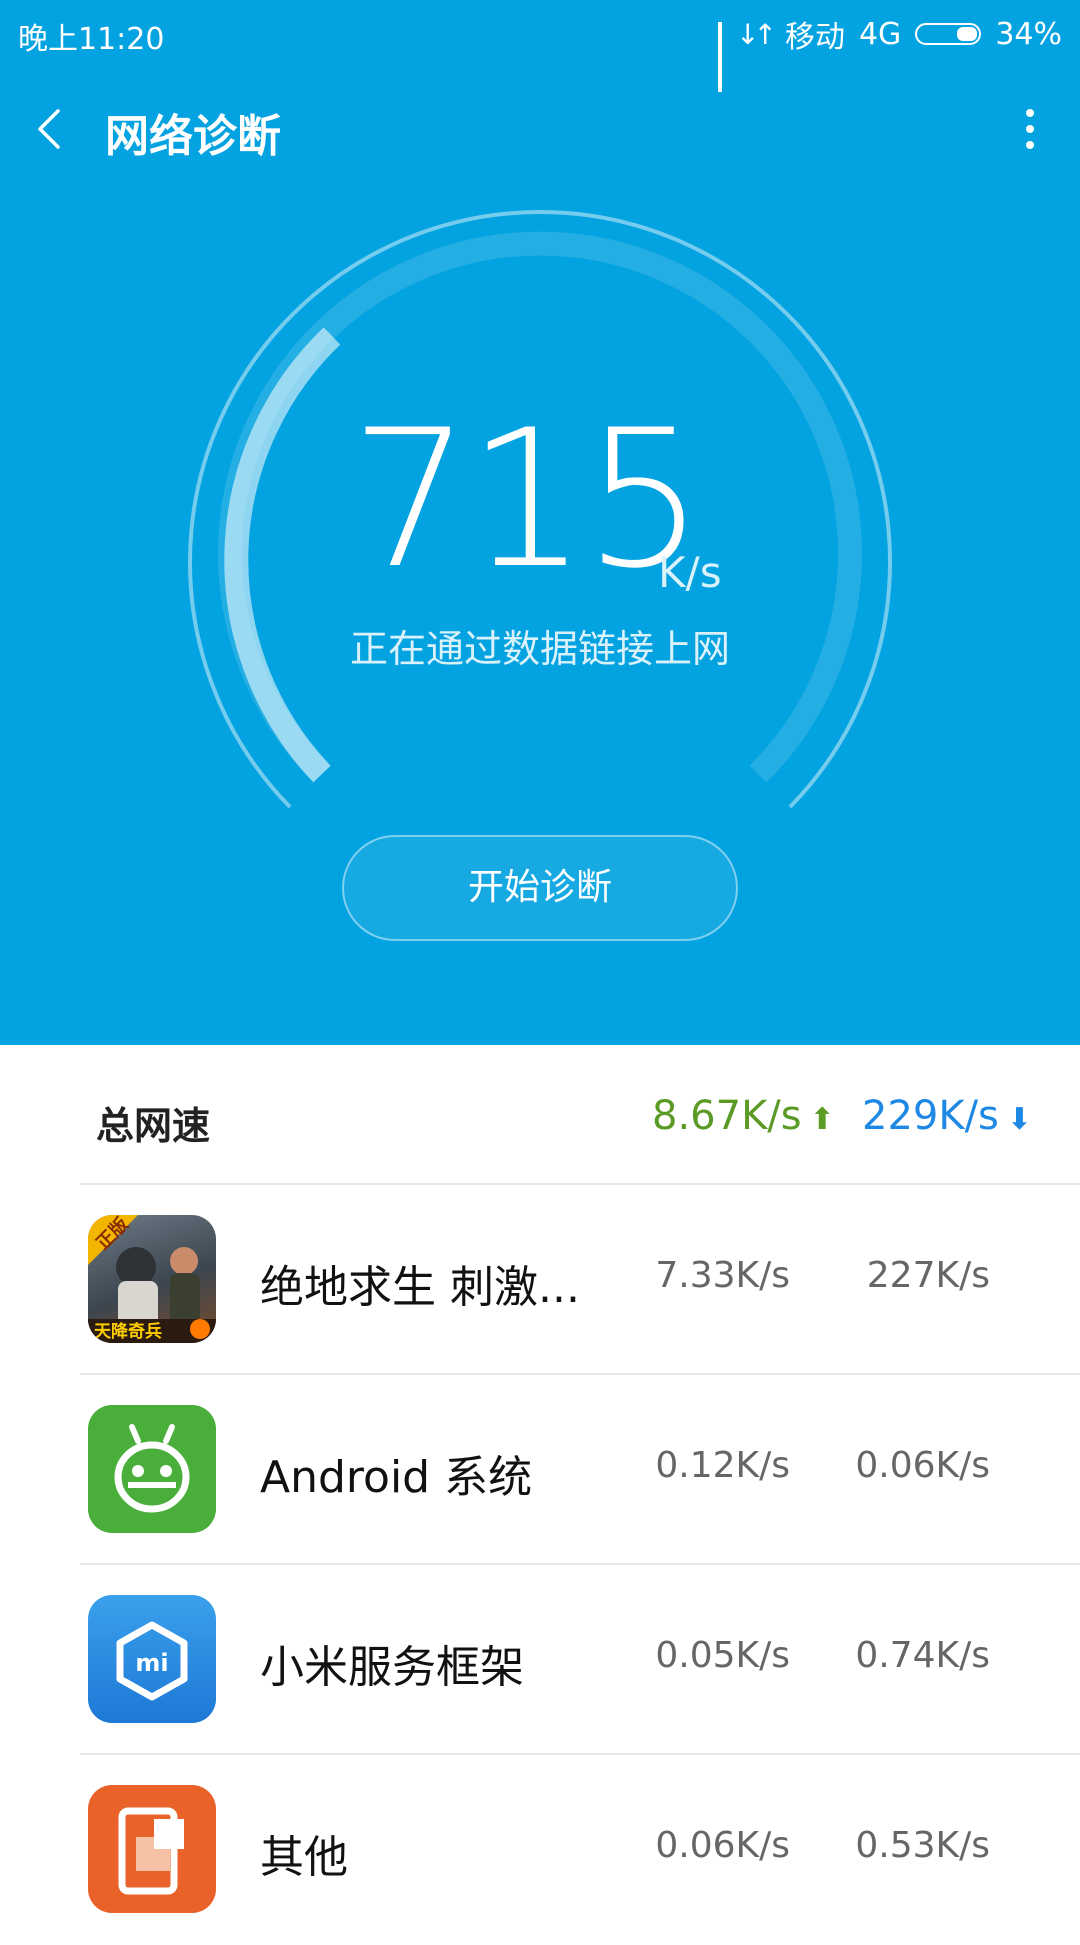 Image resolution: width=1080 pixels, height=1945 pixels. Describe the element at coordinates (580, 1660) in the screenshot. I see `list-item: mi 小米服务框架 0.05K/s 0.74K/s` at that location.